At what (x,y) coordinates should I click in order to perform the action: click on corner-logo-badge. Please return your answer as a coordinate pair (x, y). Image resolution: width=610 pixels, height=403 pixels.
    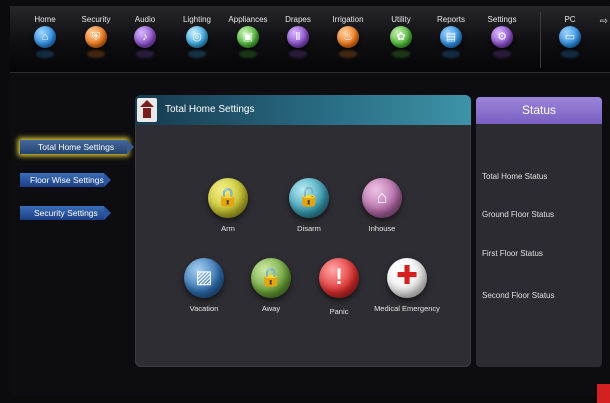
    Looking at the image, I should click on (603, 393).